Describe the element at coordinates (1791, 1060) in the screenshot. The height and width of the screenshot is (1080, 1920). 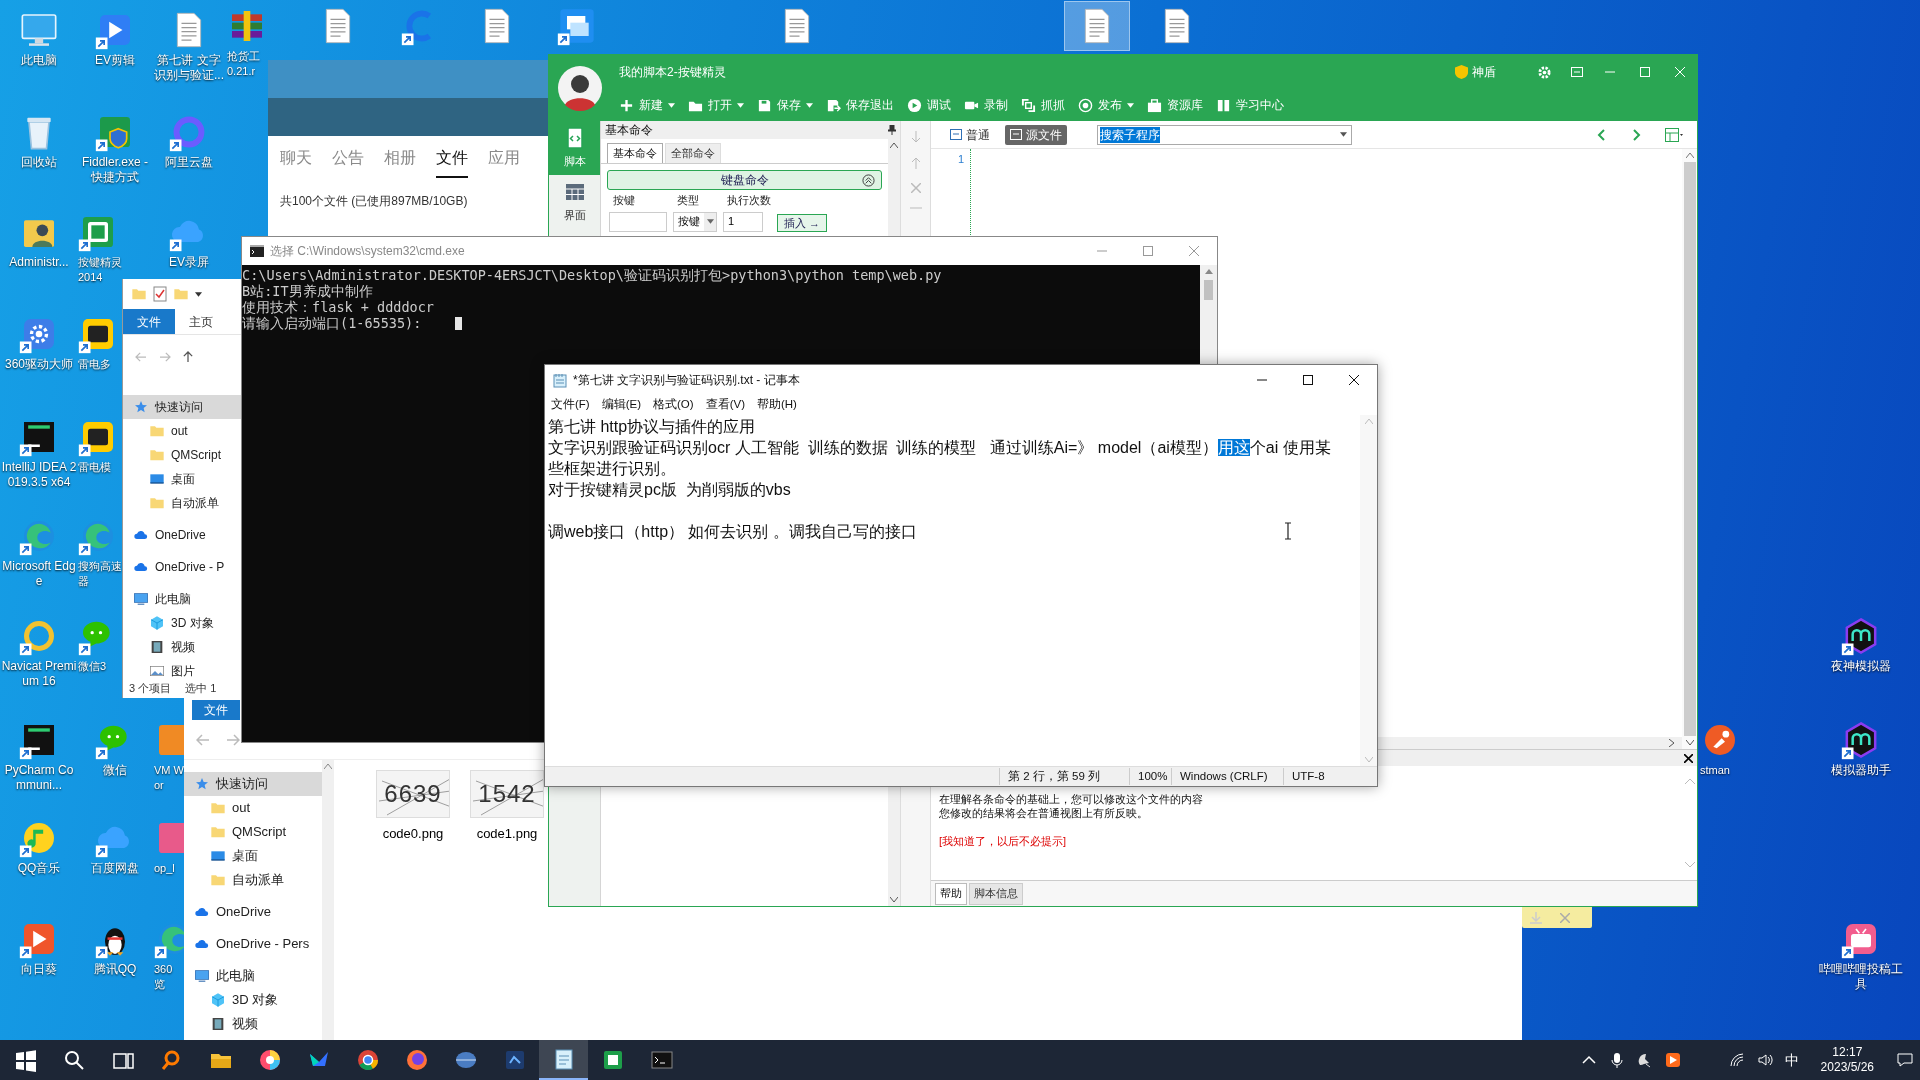
I see `ime-indicator: 中` at that location.